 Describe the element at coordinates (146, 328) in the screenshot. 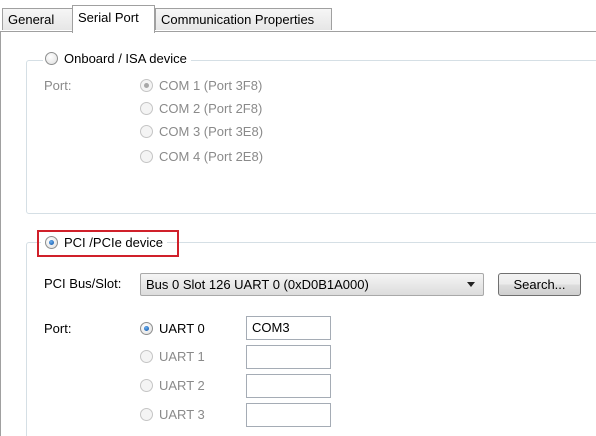

I see `uart0-radio` at that location.